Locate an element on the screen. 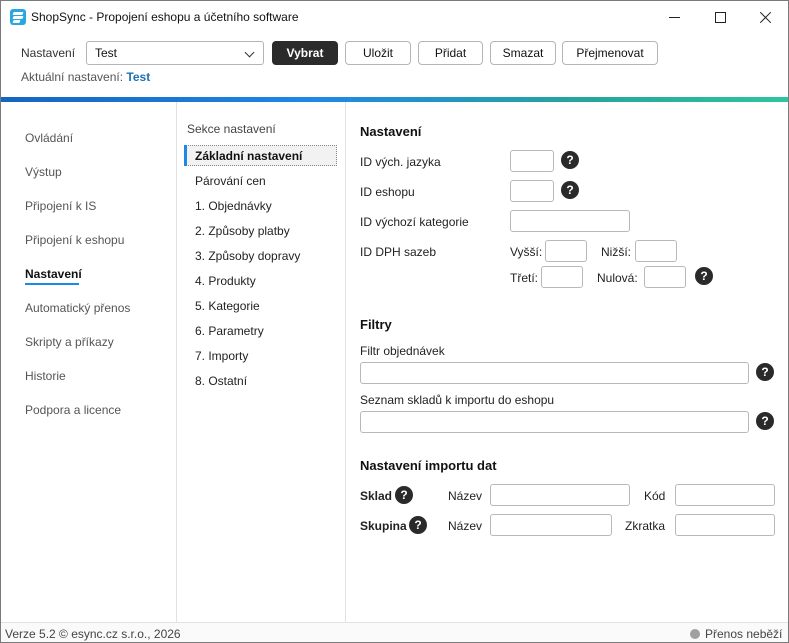  vat-higher-label: Vyšší: is located at coordinates (526, 252).